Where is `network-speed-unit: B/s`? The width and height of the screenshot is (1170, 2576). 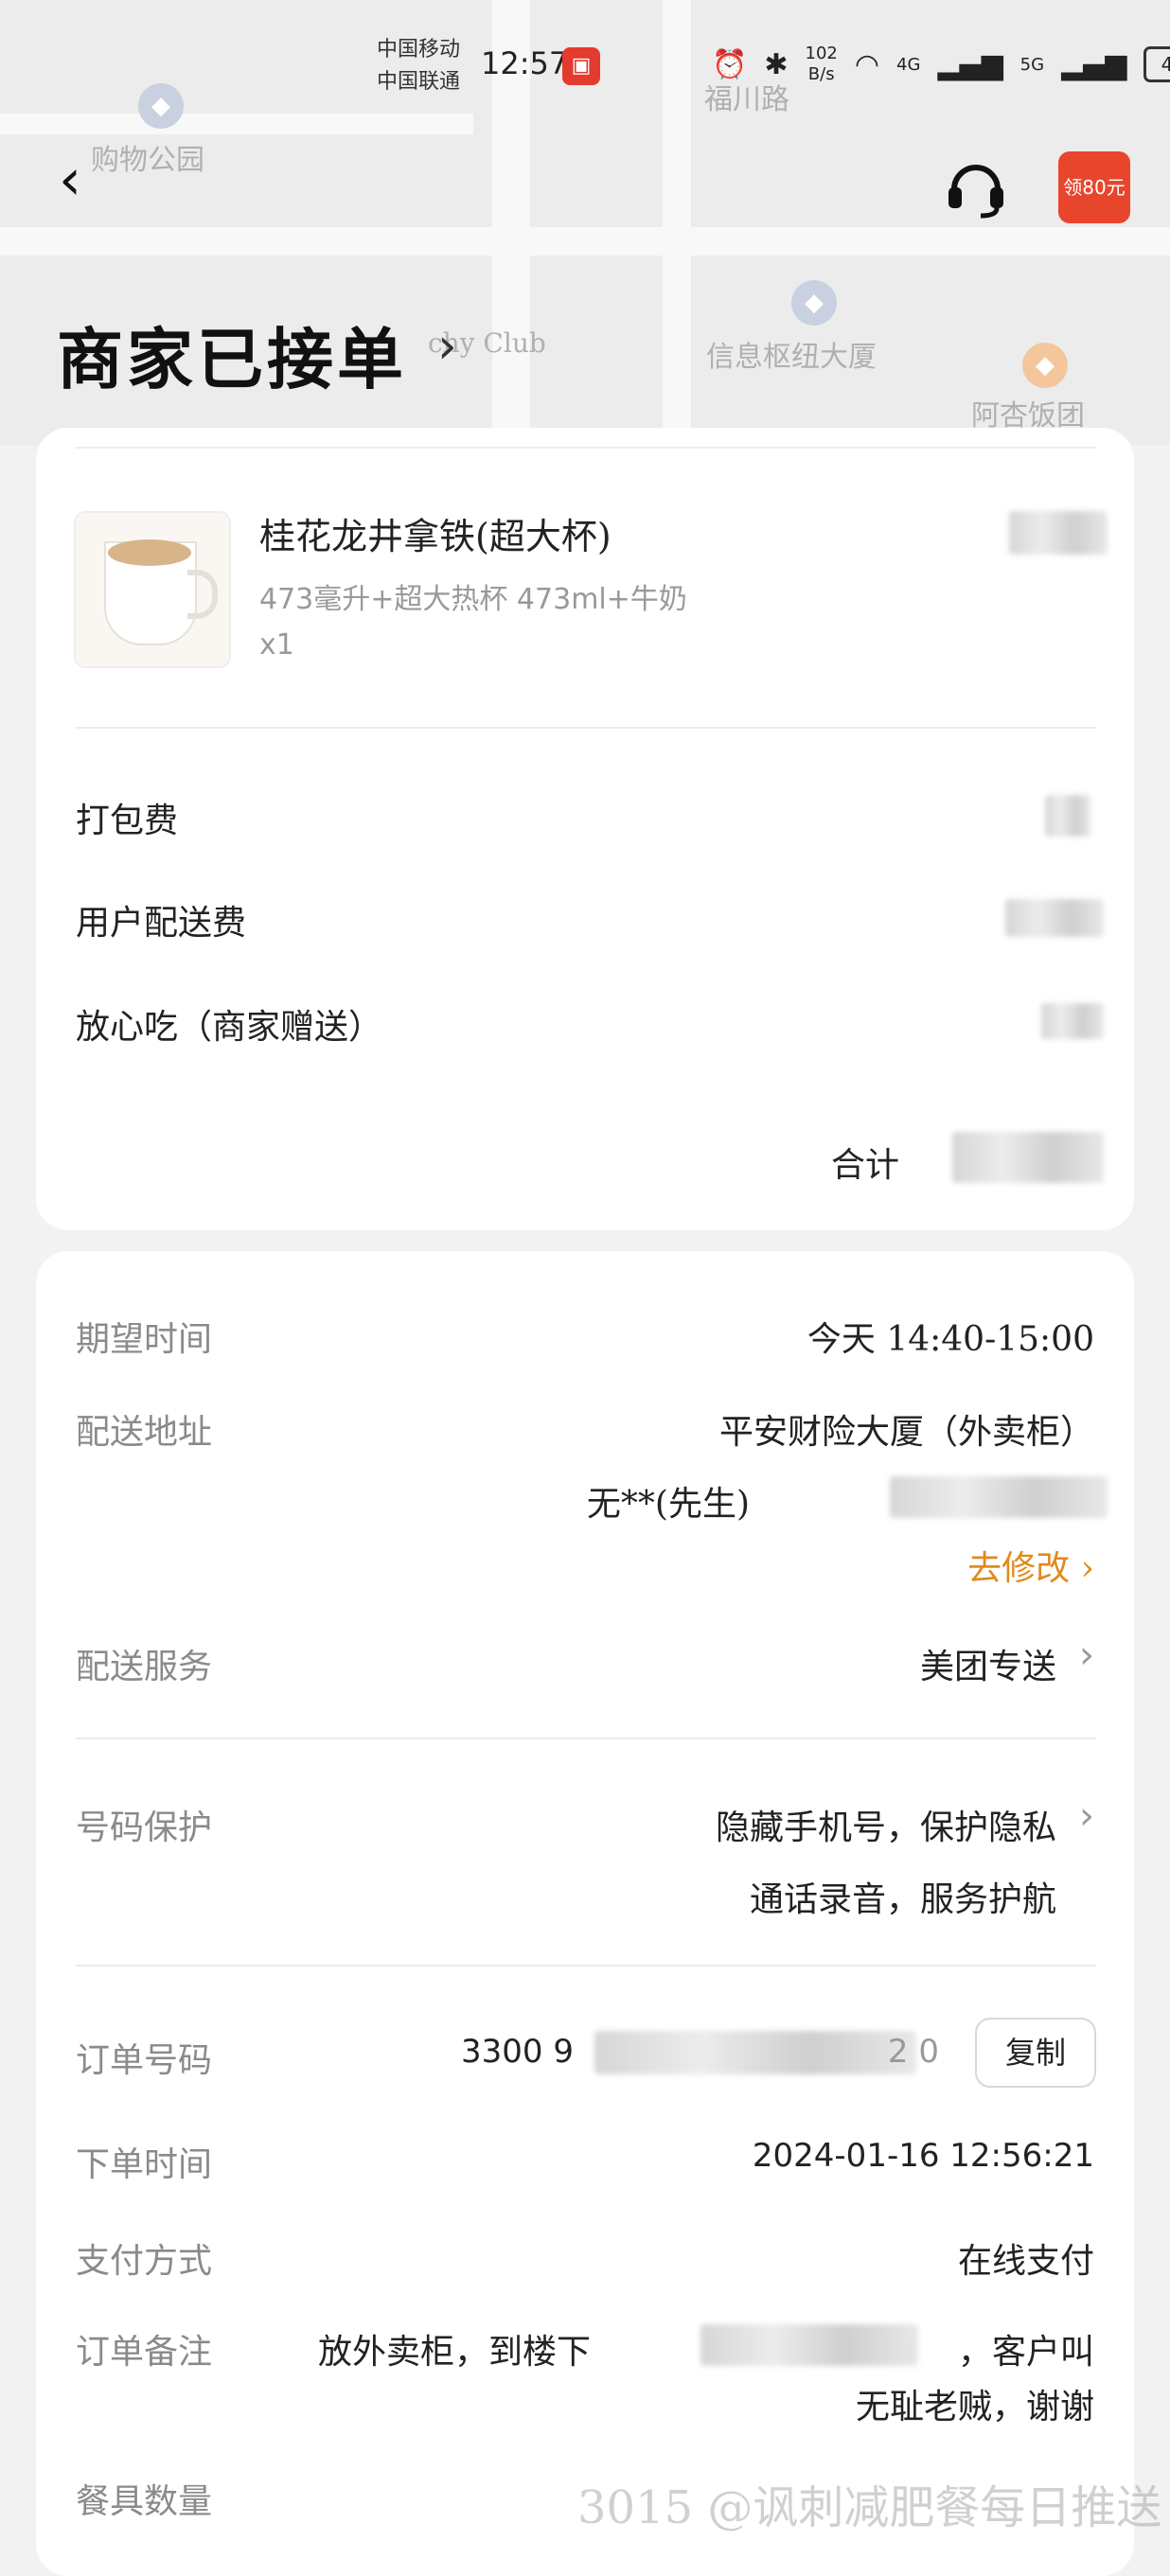 network-speed-unit: B/s is located at coordinates (821, 74).